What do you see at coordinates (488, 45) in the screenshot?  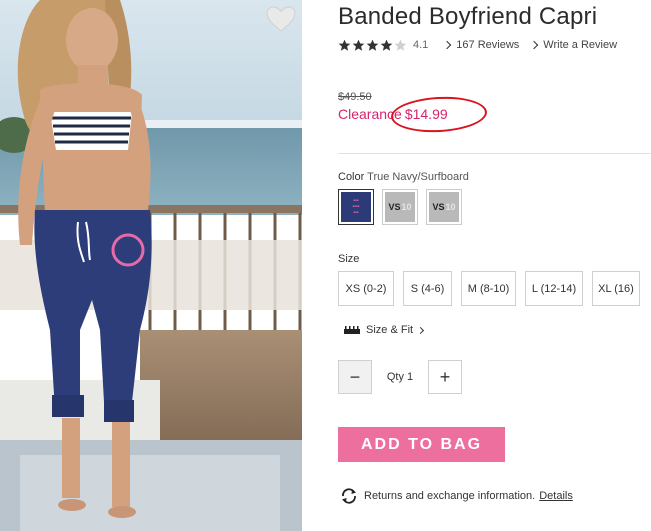 I see `reviews-label: 167 Reviews` at bounding box center [488, 45].